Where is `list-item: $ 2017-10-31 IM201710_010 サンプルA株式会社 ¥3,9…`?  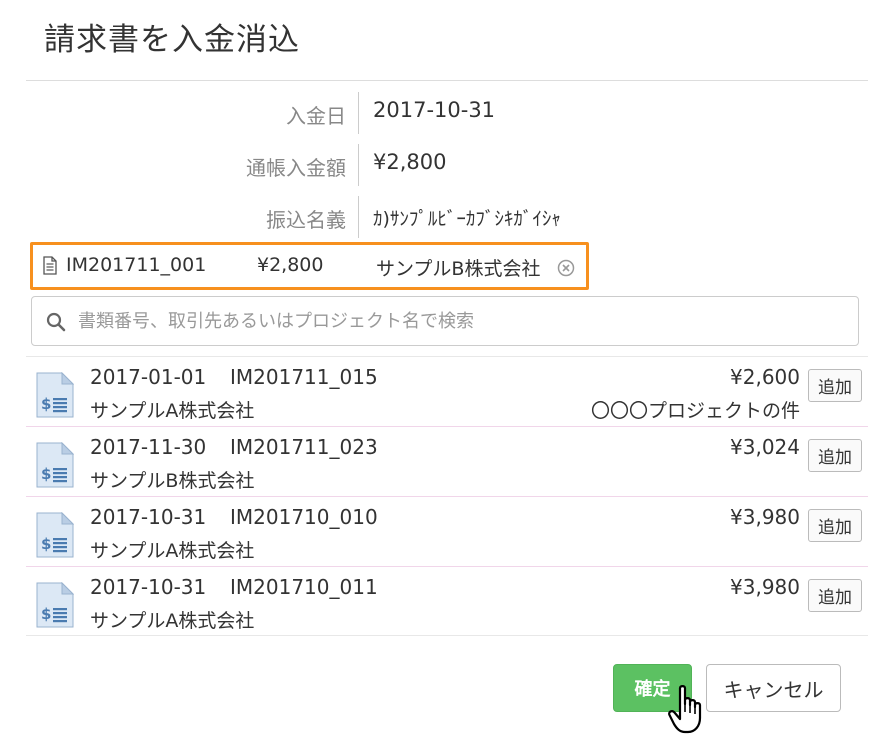
list-item: $ 2017-10-31 IM201710_010 サンプルA株式会社 ¥3,9… is located at coordinates (447, 531).